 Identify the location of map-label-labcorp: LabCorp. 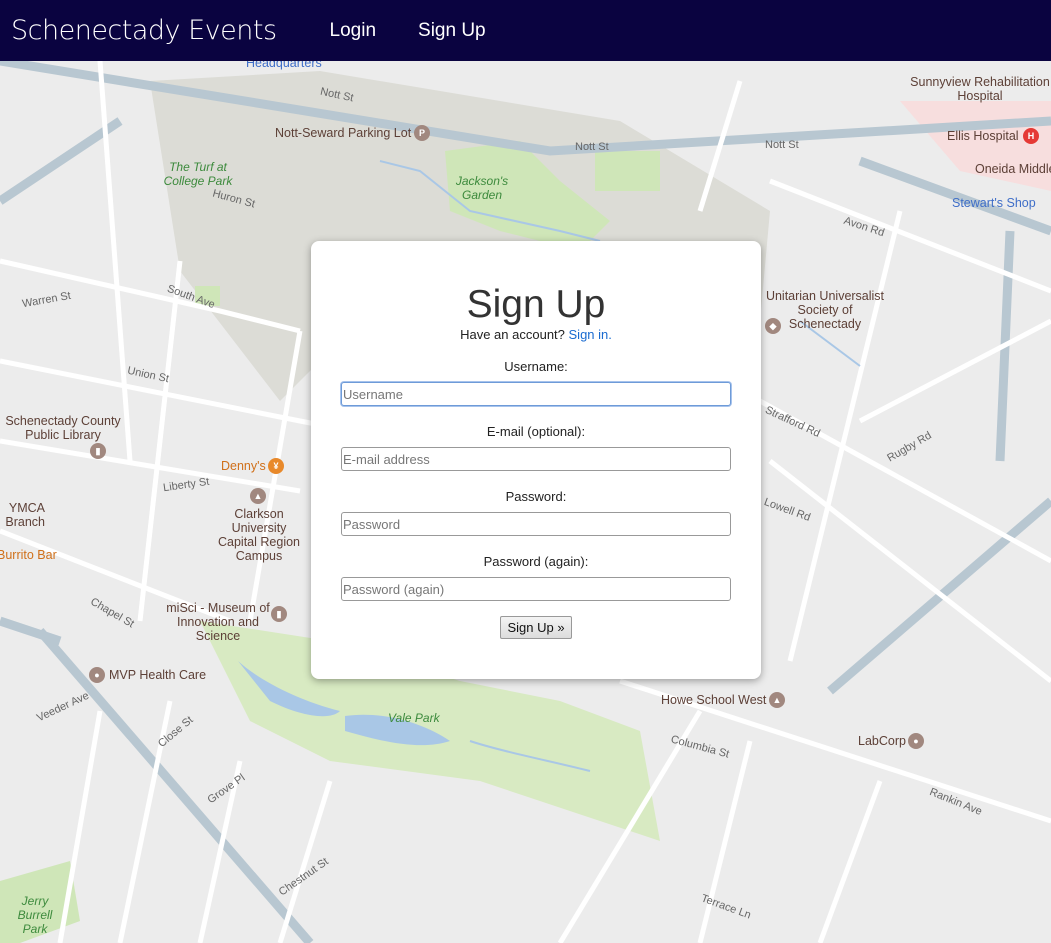
(882, 741).